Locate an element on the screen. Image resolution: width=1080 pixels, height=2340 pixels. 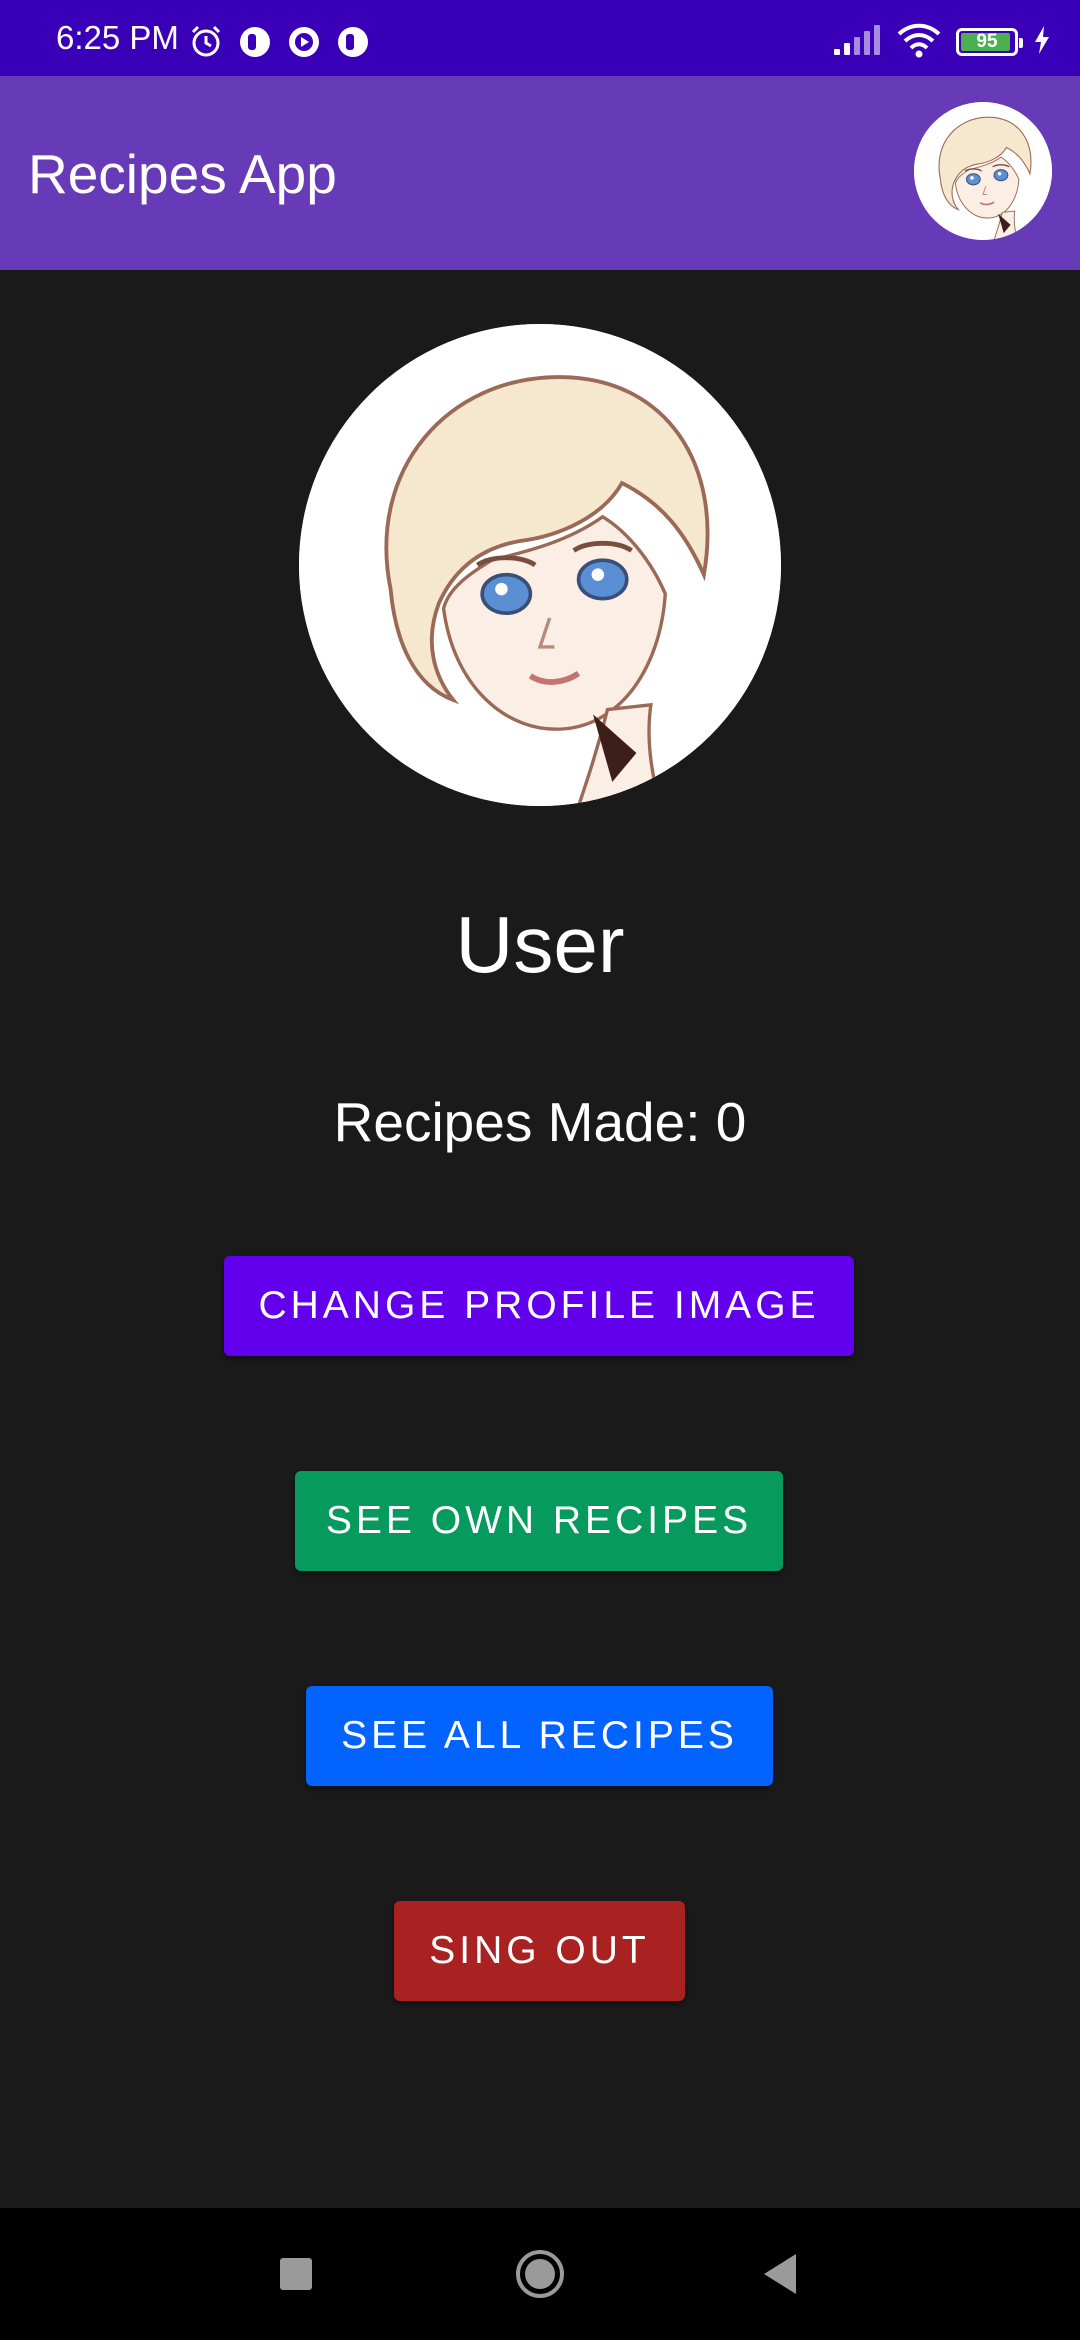
user-name: User is located at coordinates (540, 944).